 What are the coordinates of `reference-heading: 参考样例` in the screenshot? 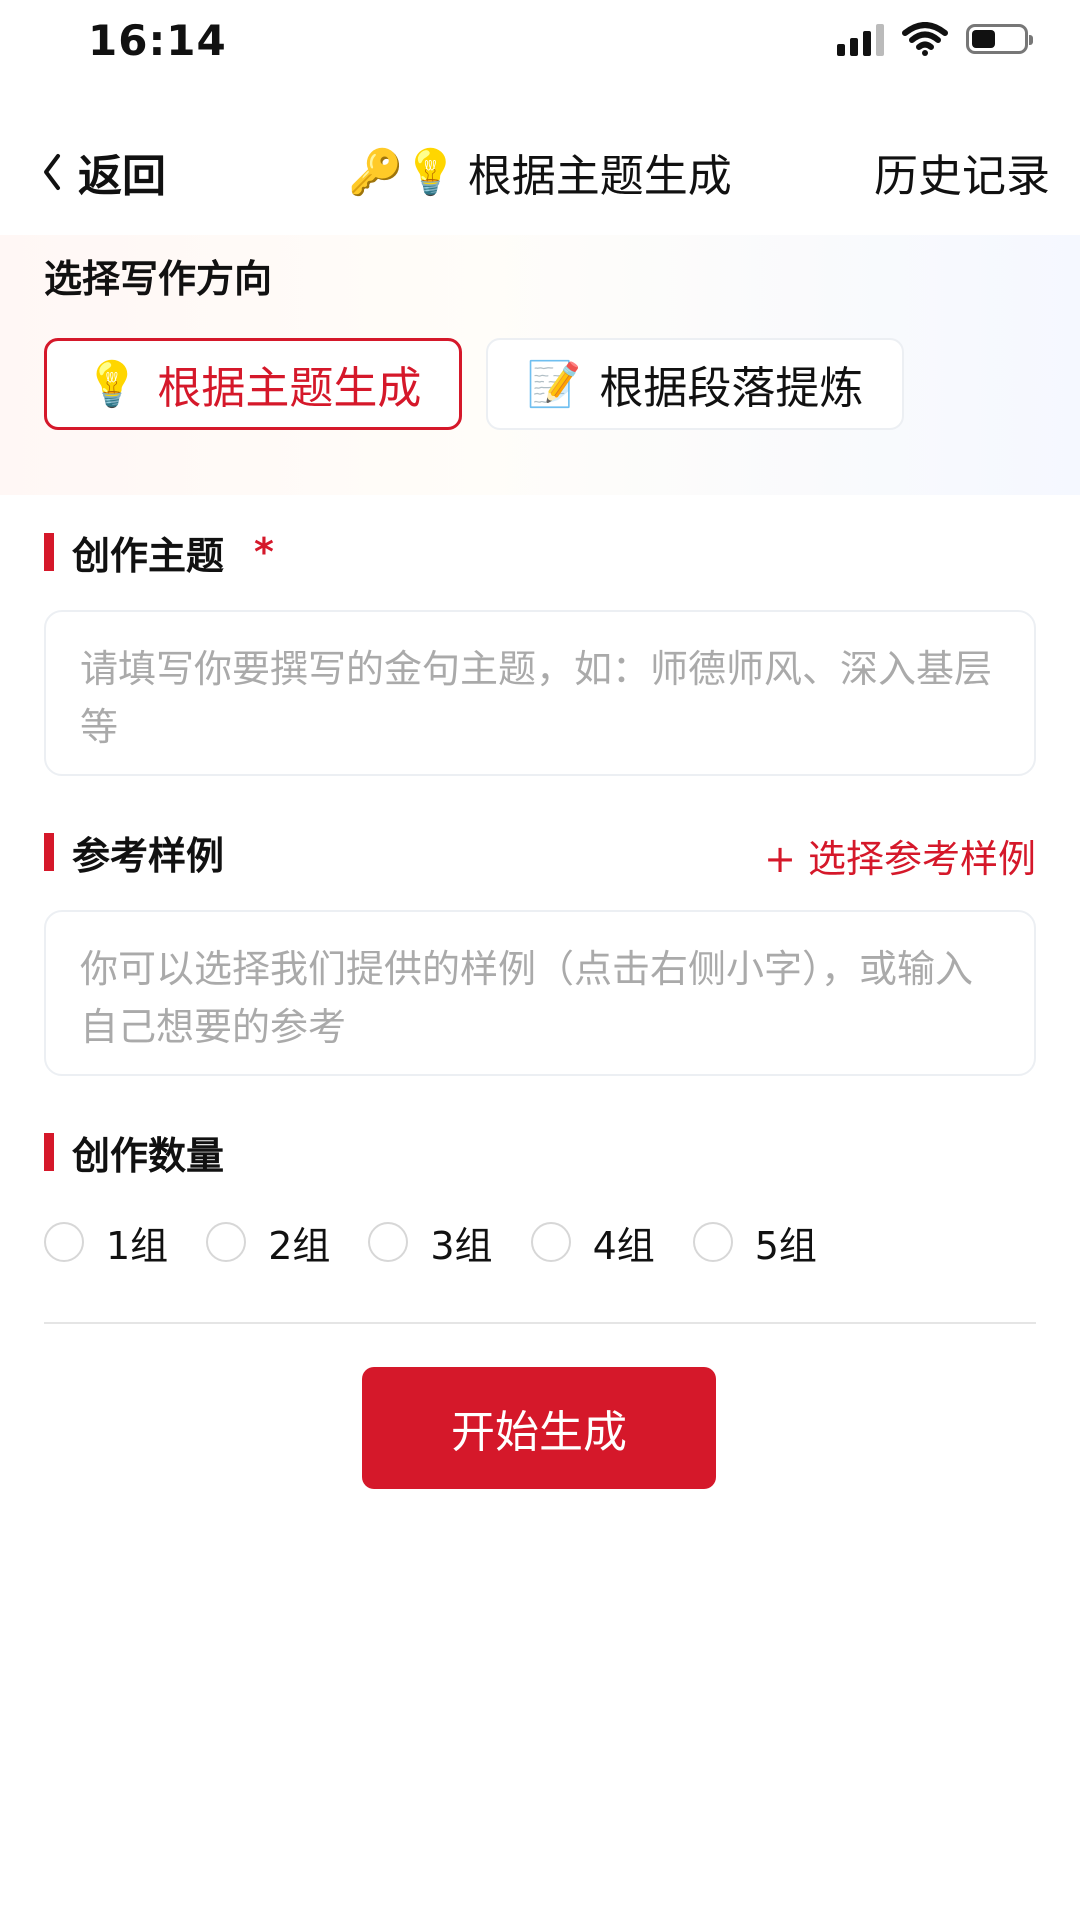 It's located at (134, 854).